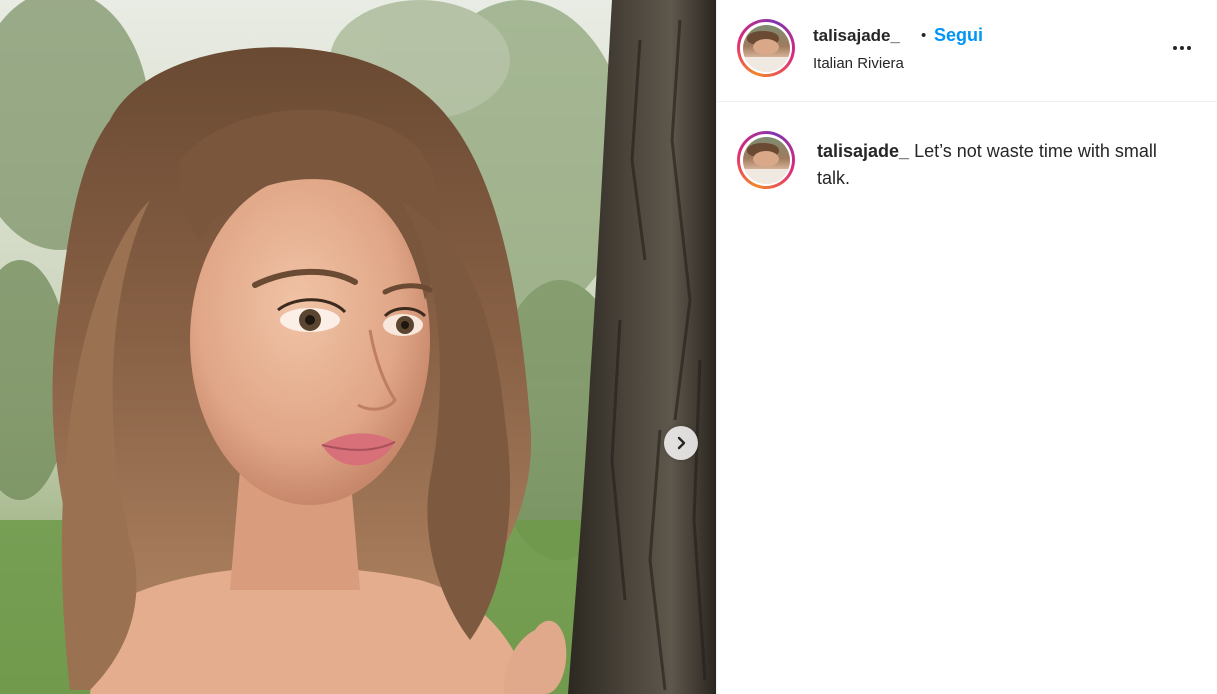 Image resolution: width=1217 pixels, height=694 pixels. Describe the element at coordinates (967, 51) in the screenshot. I see `post-header: talisajade_ • Segui Italian Riviera` at that location.